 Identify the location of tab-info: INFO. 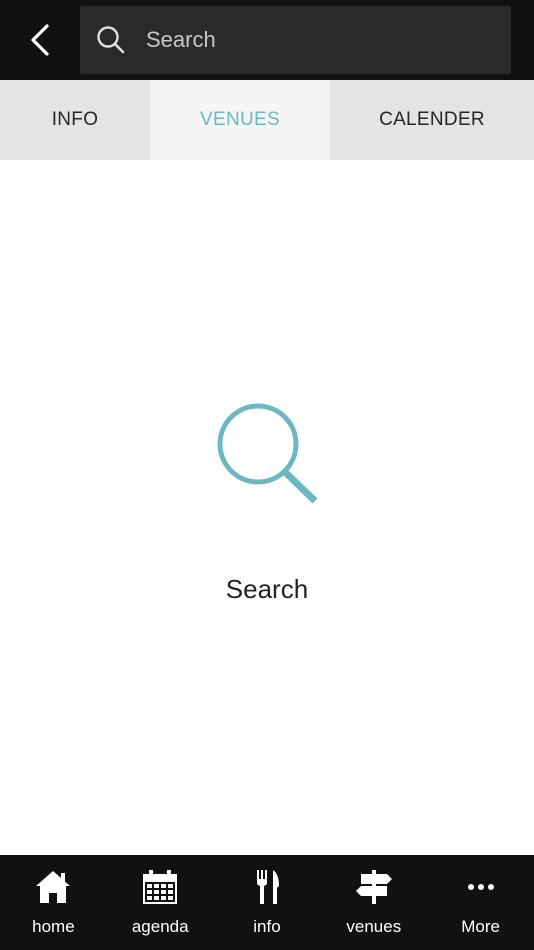
(75, 120).